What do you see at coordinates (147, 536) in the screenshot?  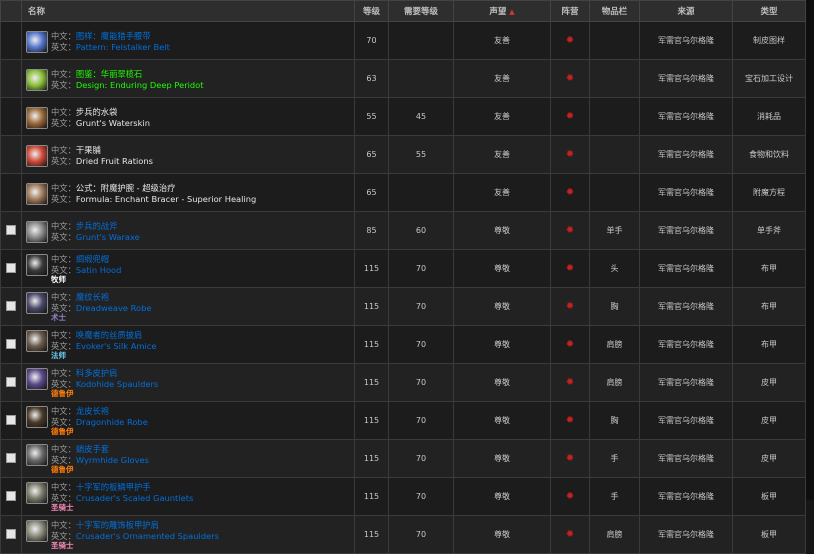 I see `item-name-en-link: Crusader's Ornamented Spaulders` at bounding box center [147, 536].